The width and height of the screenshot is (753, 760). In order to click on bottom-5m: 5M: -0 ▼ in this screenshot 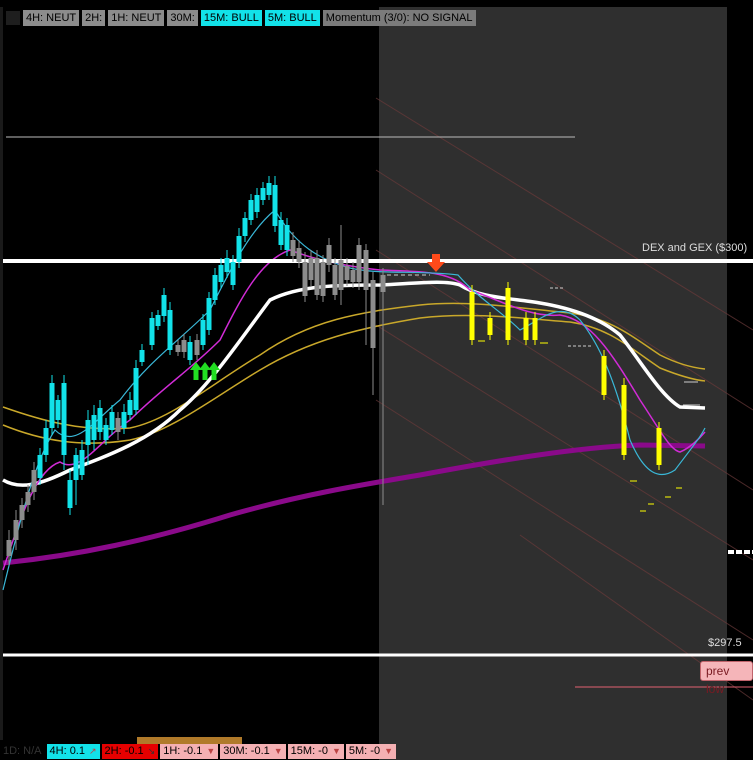, I will do `click(370, 751)`.